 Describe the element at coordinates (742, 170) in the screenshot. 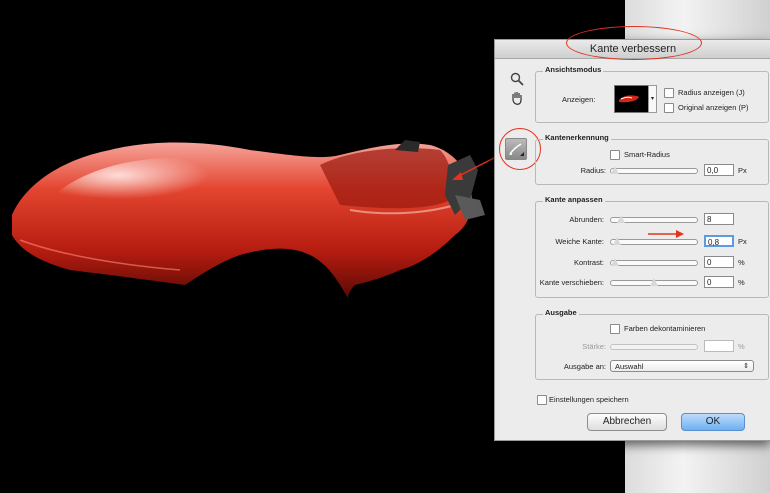

I see `radius-unit: Px` at that location.